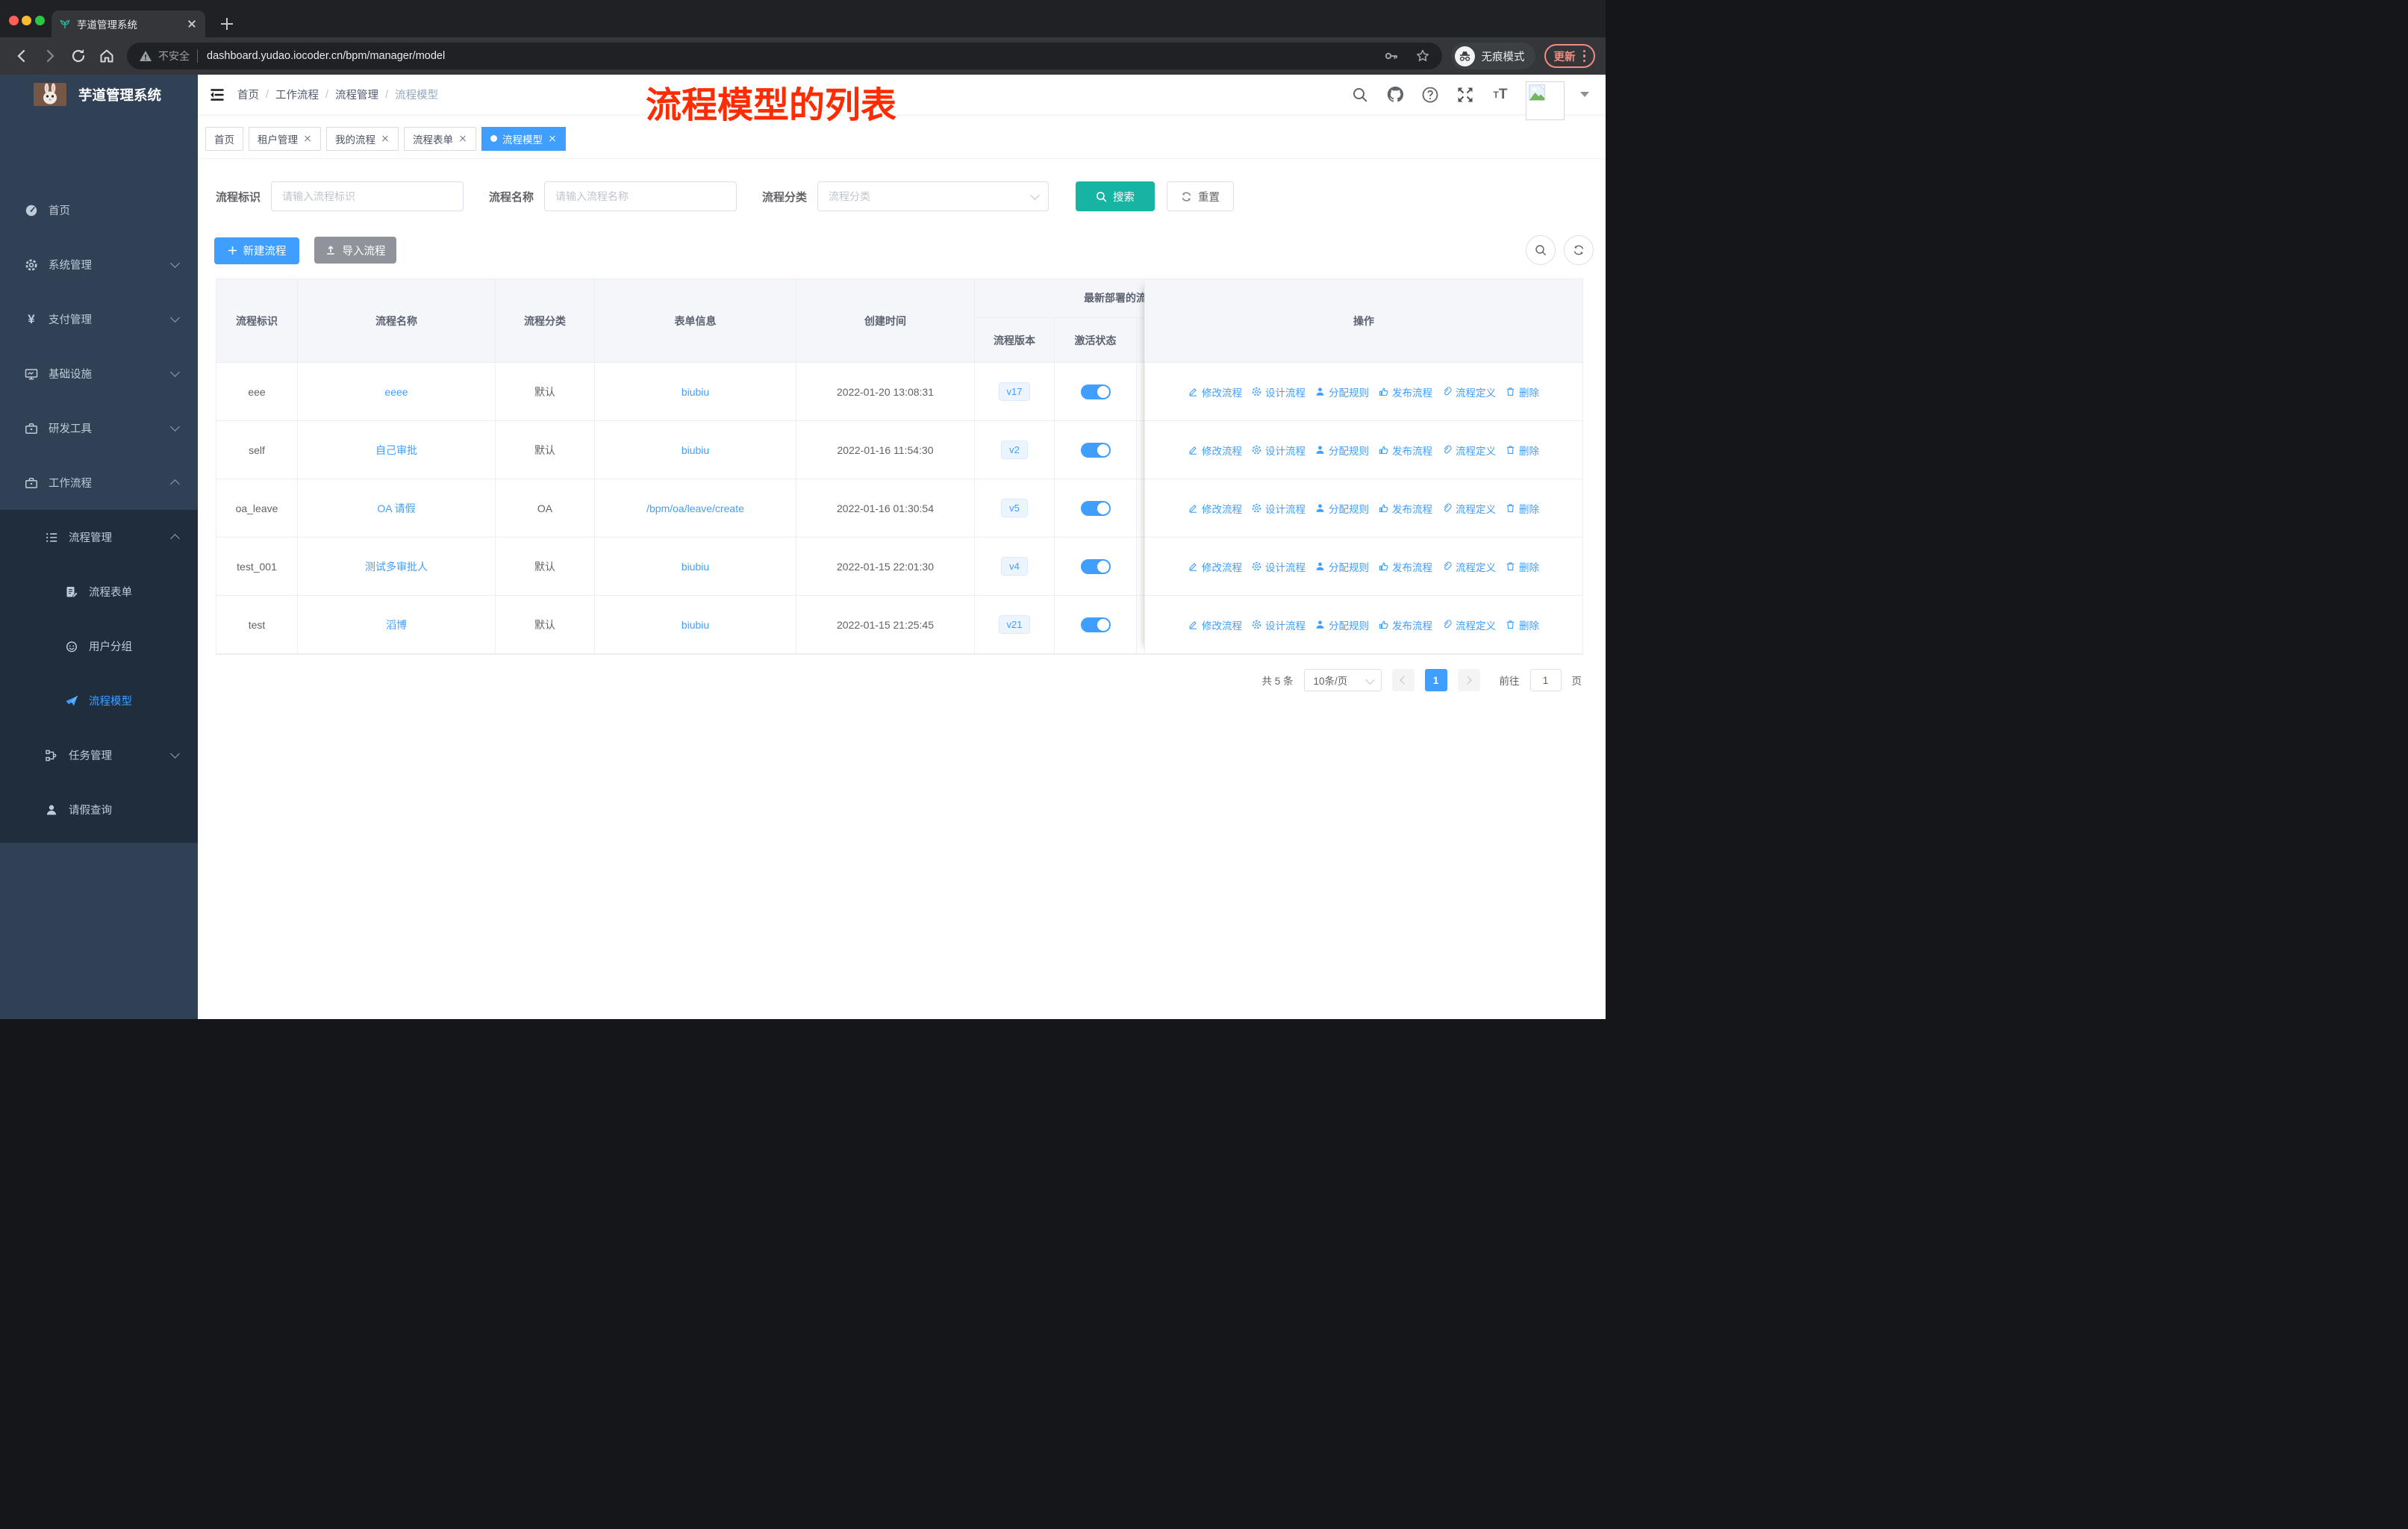  Describe the element at coordinates (396, 450) in the screenshot. I see `process-name-link: 自己审批` at that location.